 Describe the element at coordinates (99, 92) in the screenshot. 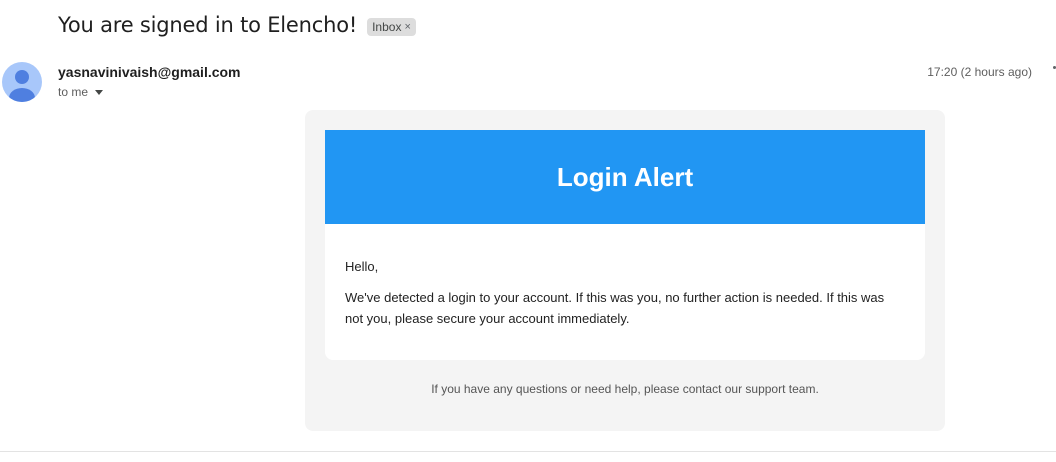

I see `caret-down-icon` at that location.